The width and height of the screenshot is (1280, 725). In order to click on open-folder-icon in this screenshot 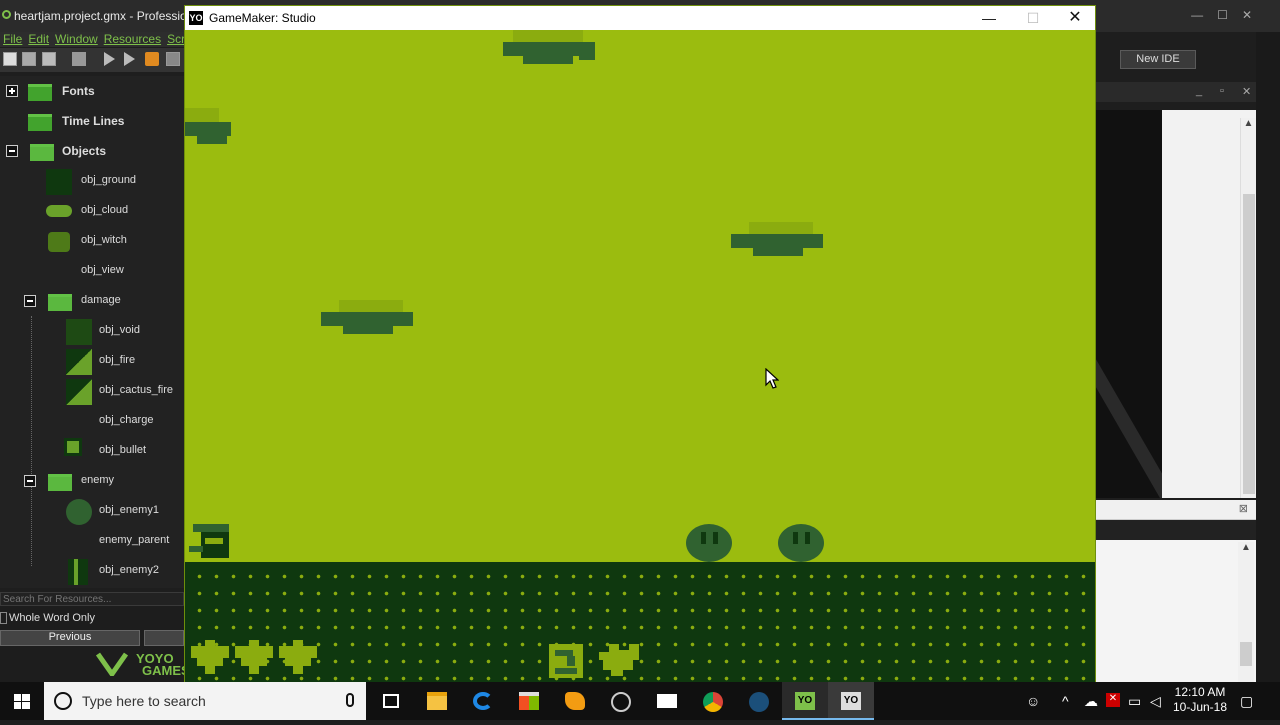, I will do `click(29, 59)`.